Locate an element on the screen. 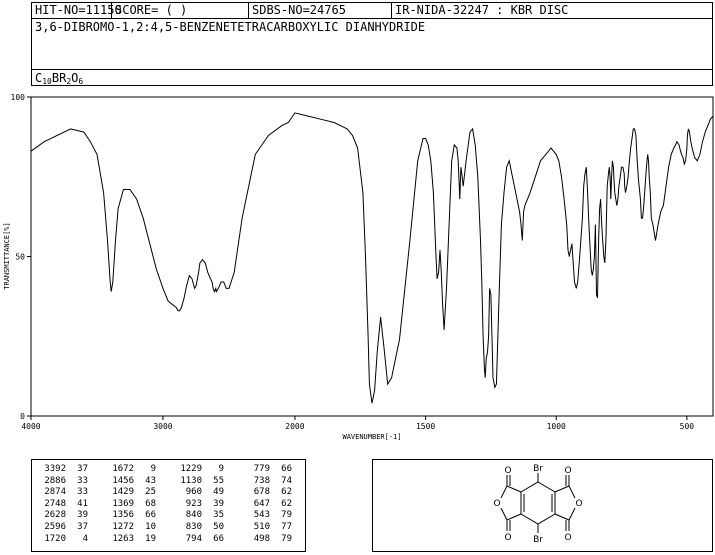 This screenshot has height=555, width=715. peak-wavenumber: 830 is located at coordinates (193, 526).